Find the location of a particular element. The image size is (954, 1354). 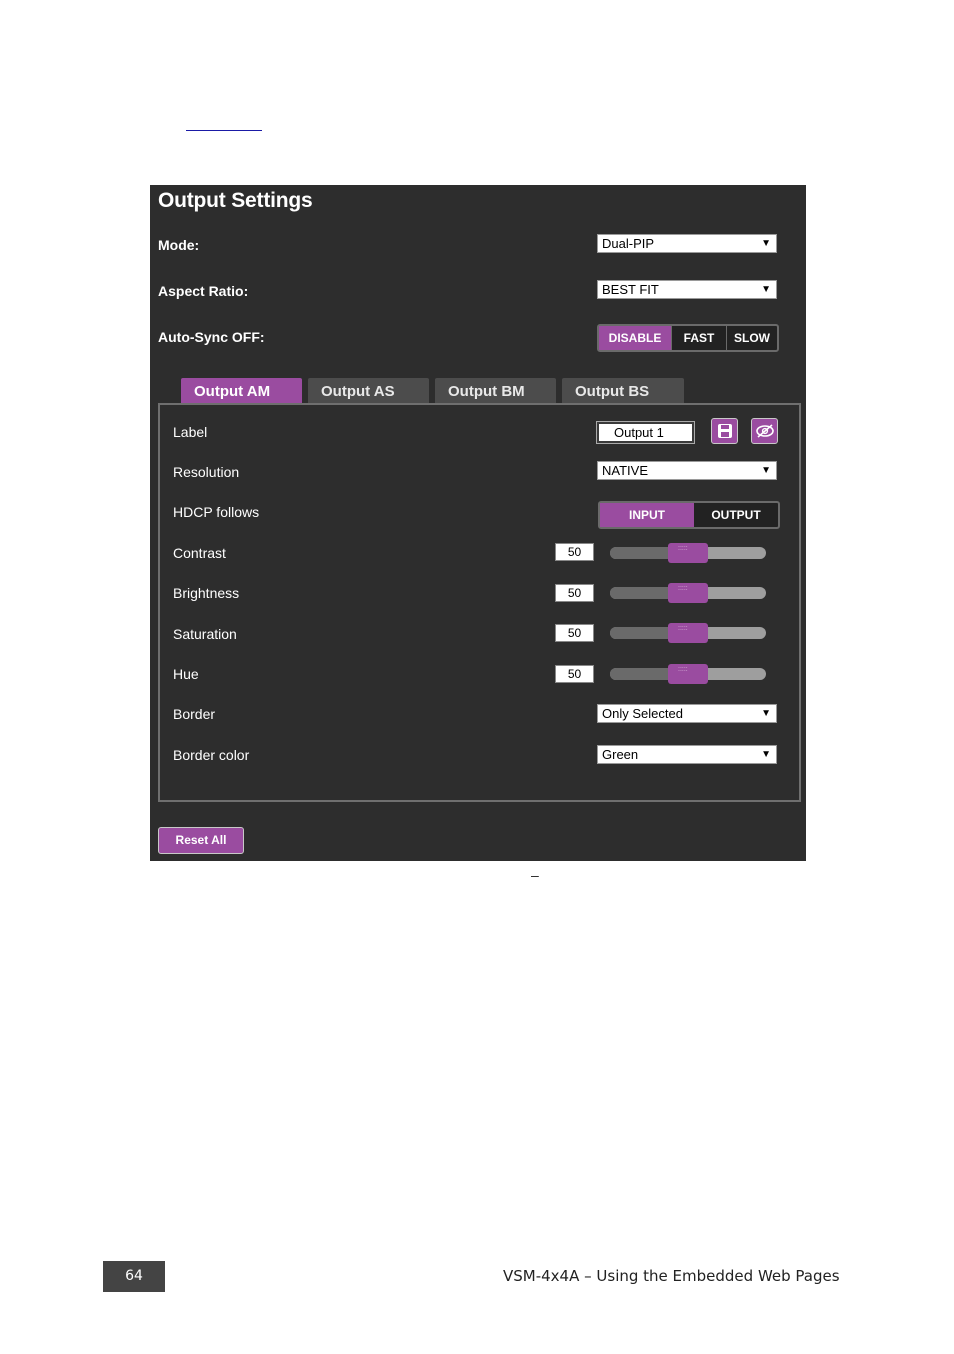

tab-output-bm: Output BM is located at coordinates (495, 391).